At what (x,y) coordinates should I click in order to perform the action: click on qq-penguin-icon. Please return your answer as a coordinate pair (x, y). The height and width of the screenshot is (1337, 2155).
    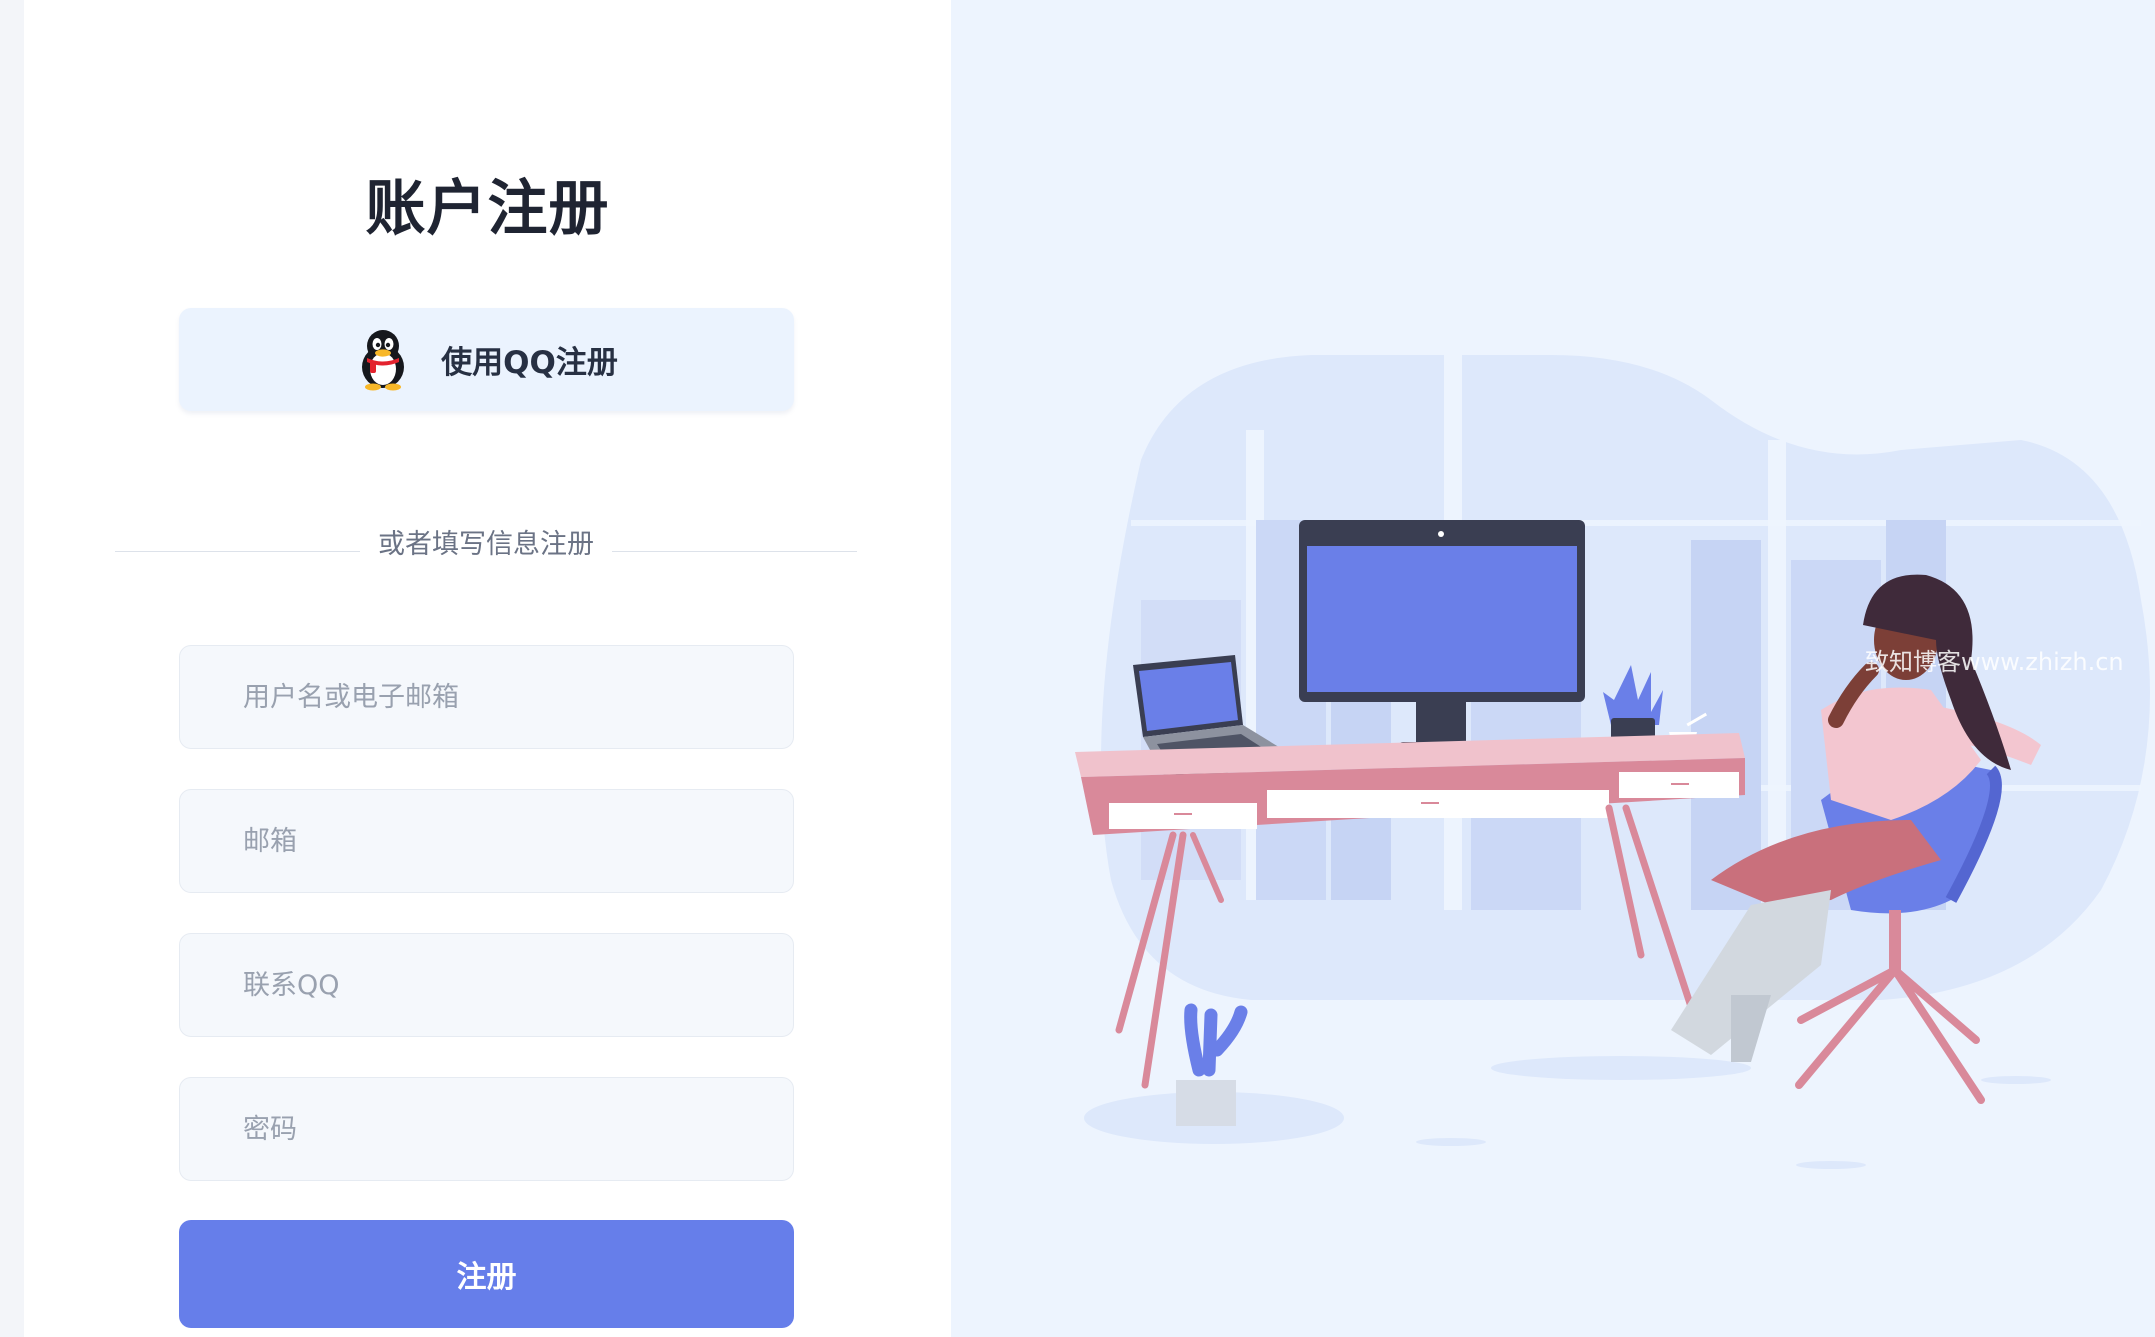
    Looking at the image, I should click on (383, 359).